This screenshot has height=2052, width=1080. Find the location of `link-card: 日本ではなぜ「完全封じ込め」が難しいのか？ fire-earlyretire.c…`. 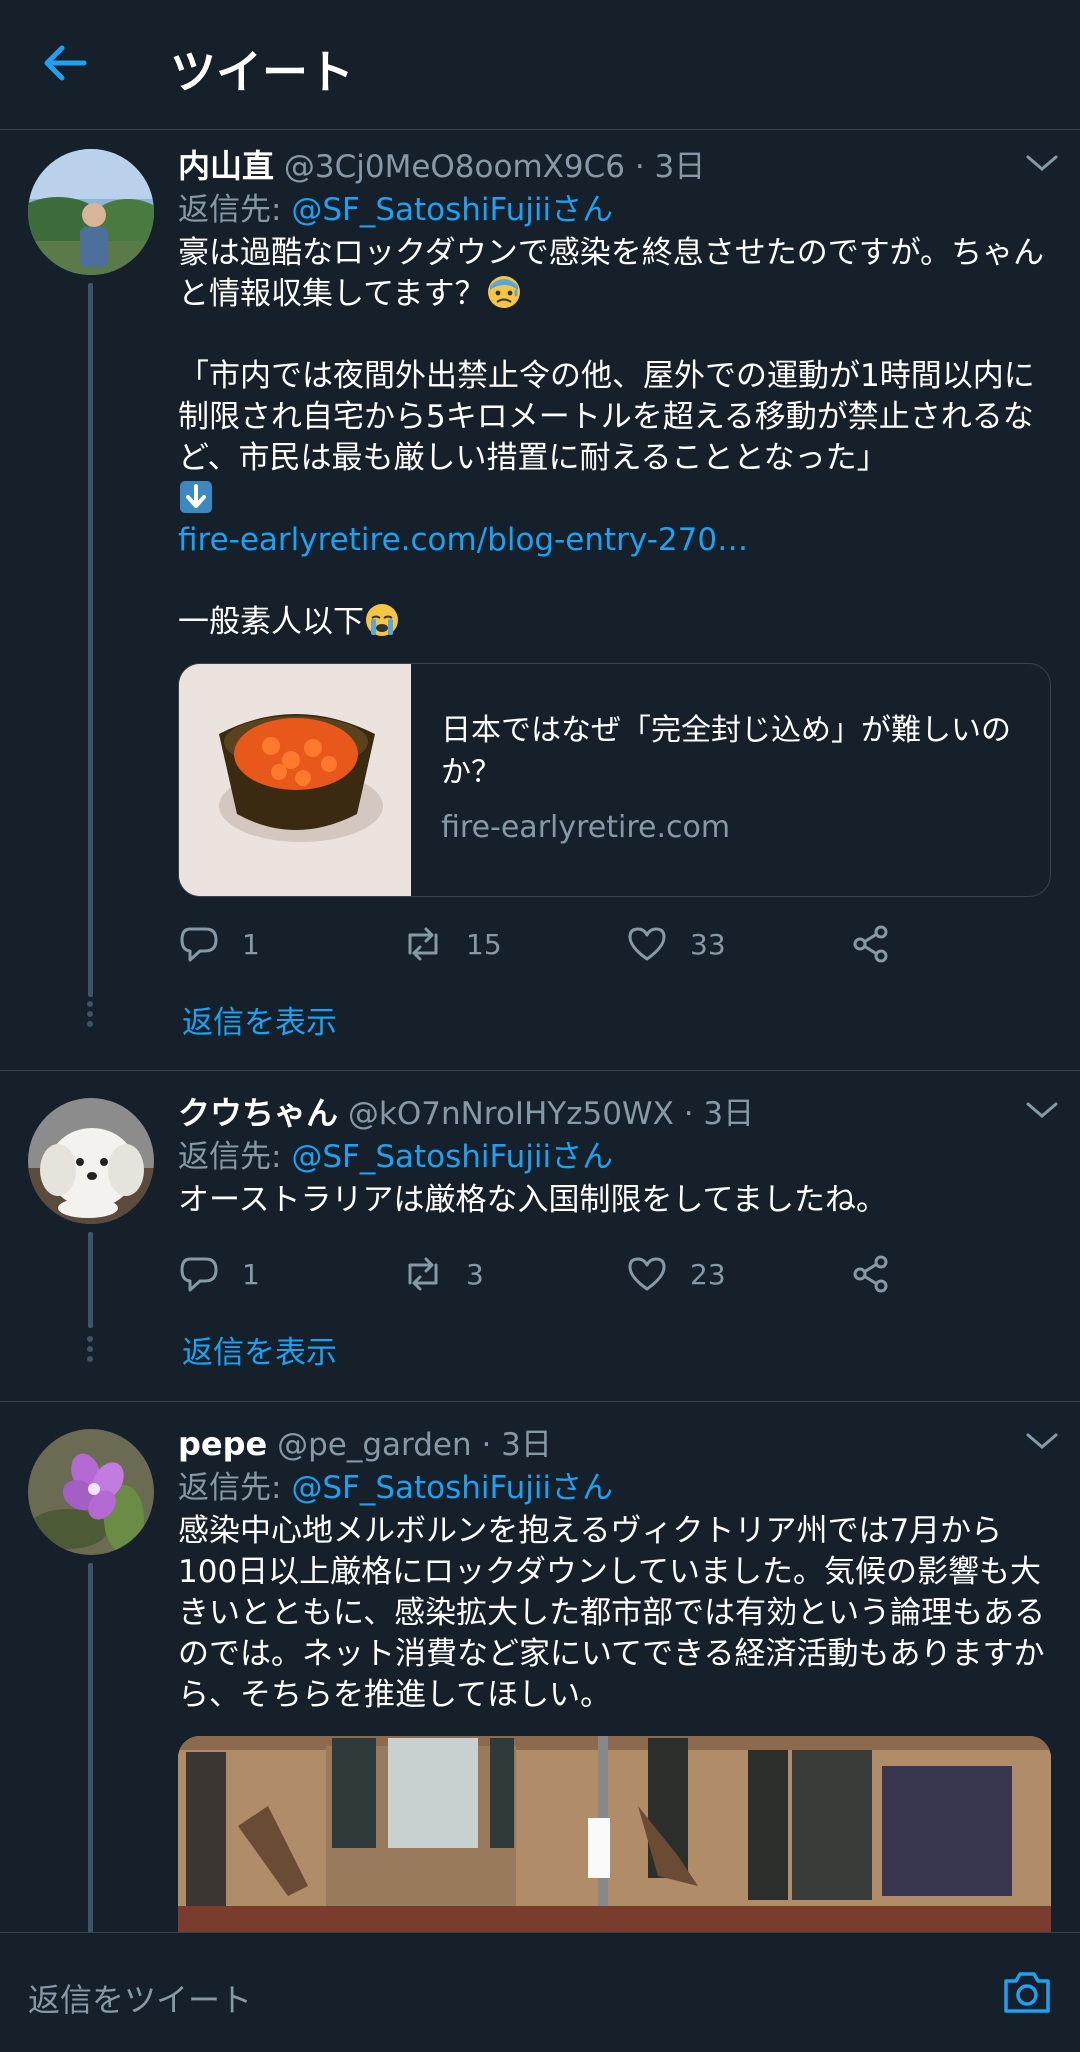

link-card: 日本ではなぜ「完全封じ込め」が難しいのか？ fire-earlyretire.c… is located at coordinates (614, 780).